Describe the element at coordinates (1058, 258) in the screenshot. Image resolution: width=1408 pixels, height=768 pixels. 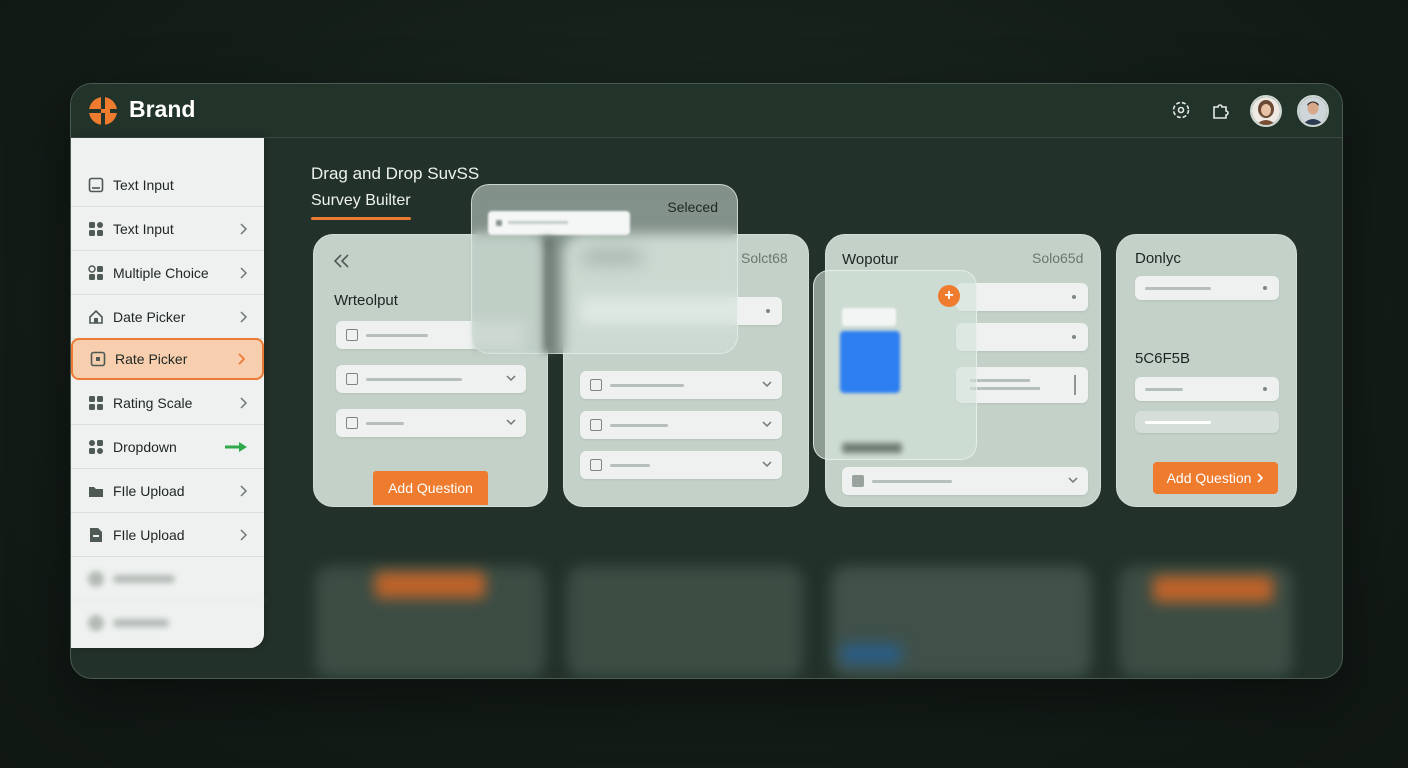
I see `card-status: Solo65d` at that location.